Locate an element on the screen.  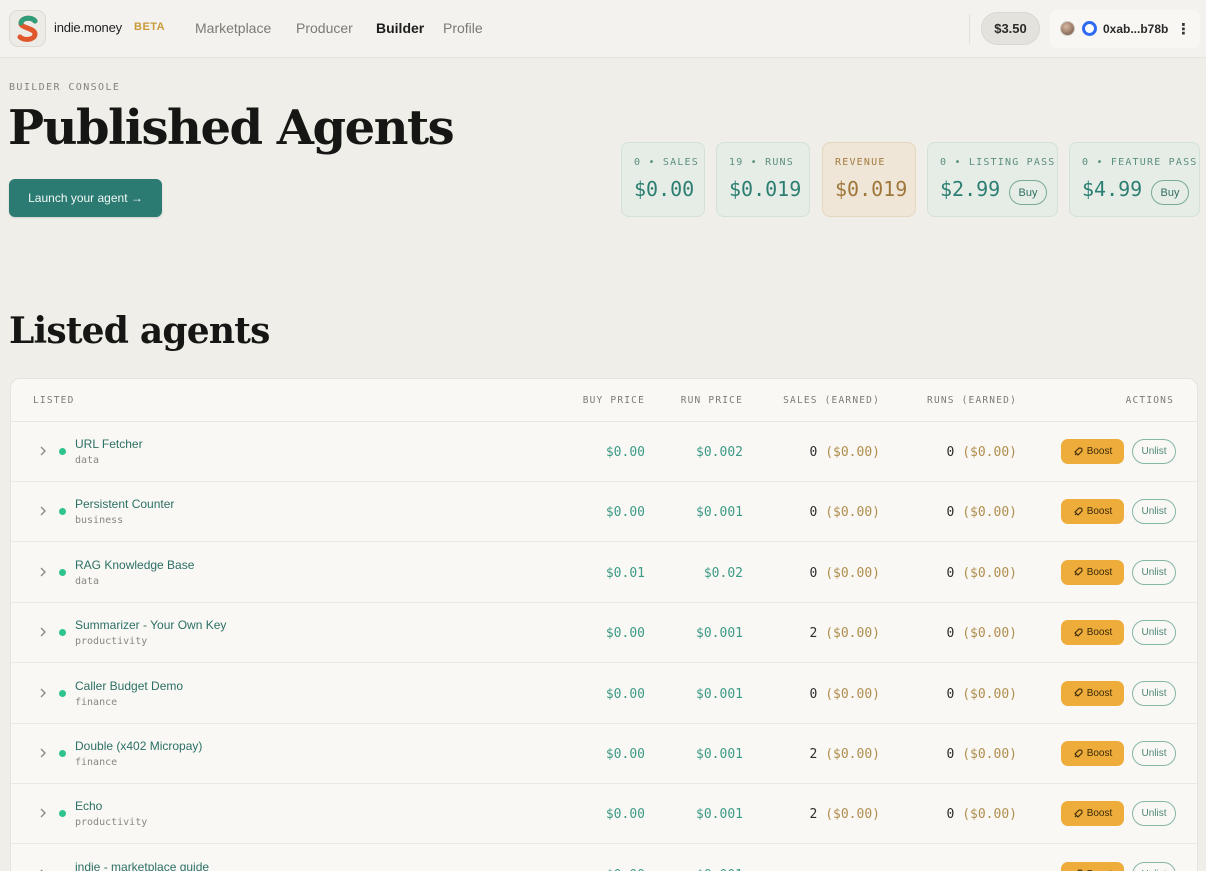
sales-count: 2 is located at coordinates (813, 754).